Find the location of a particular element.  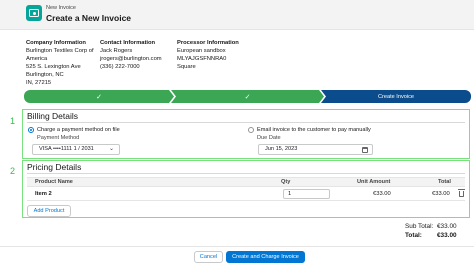

chevron-down-icon: ⌄ is located at coordinates (111, 149).